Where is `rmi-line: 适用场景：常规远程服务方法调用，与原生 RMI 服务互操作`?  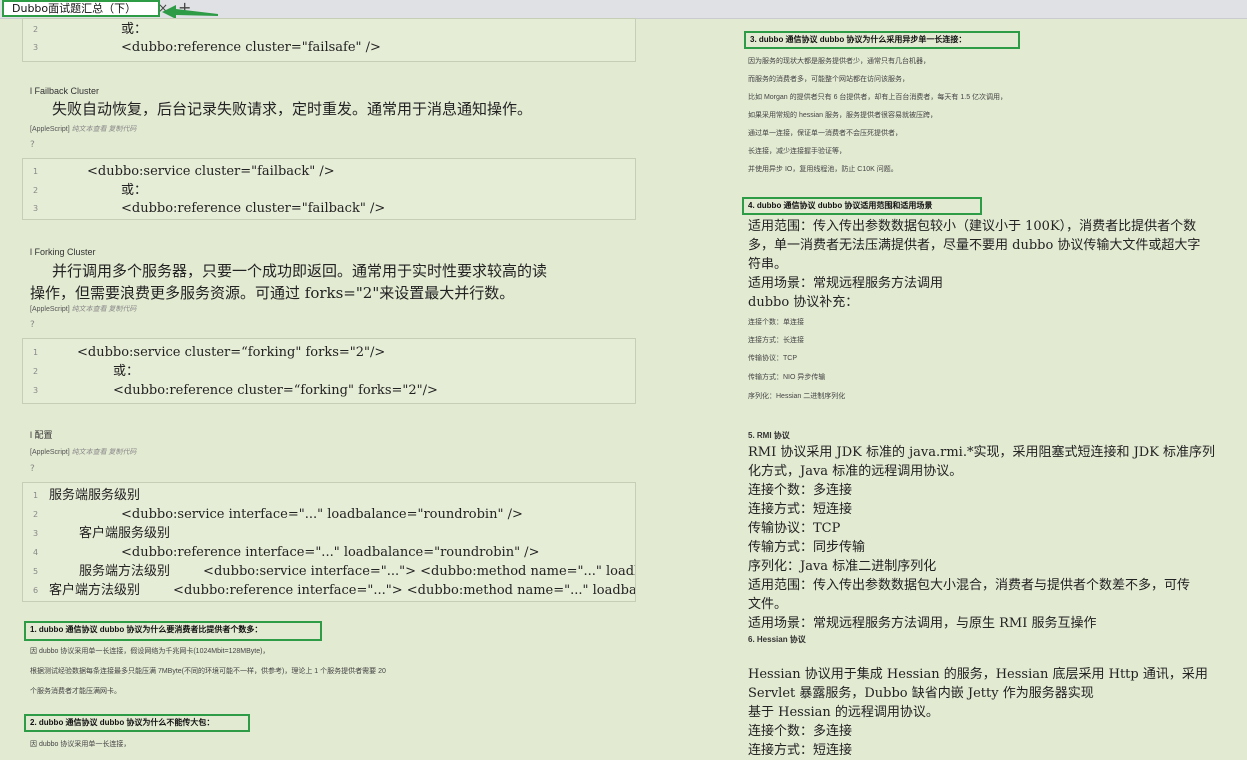 rmi-line: 适用场景：常规远程服务方法调用，与原生 RMI 服务互操作 is located at coordinates (922, 623).